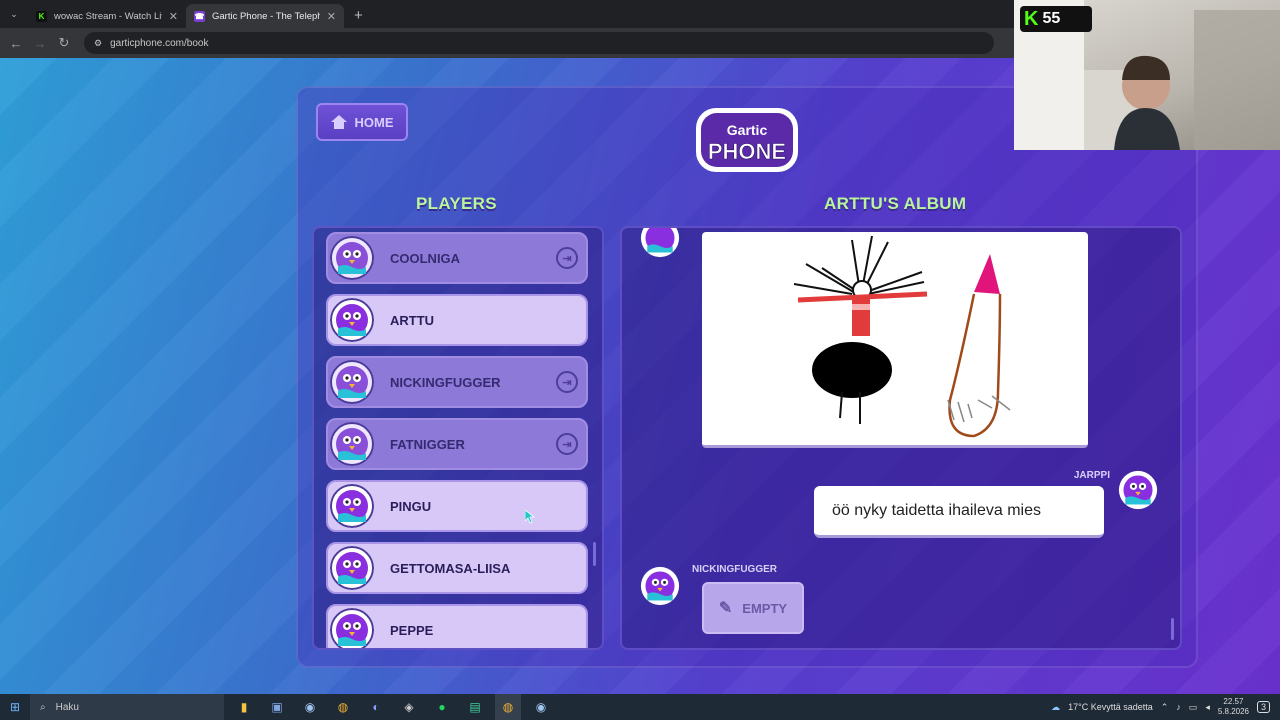 Image resolution: width=1280 pixels, height=720 pixels. Describe the element at coordinates (159, 43) in the screenshot. I see `url-text: garticphone.com/book` at that location.